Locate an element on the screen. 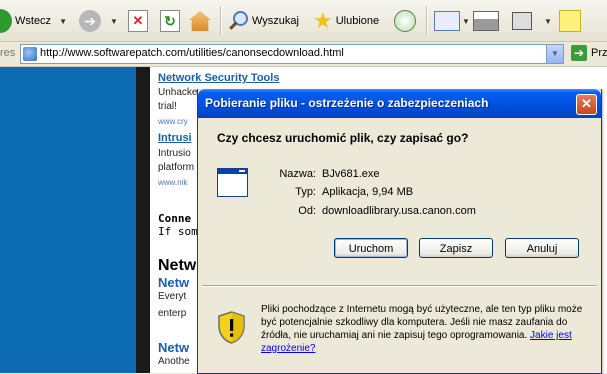 The image size is (607, 374). home-button is located at coordinates (200, 21).